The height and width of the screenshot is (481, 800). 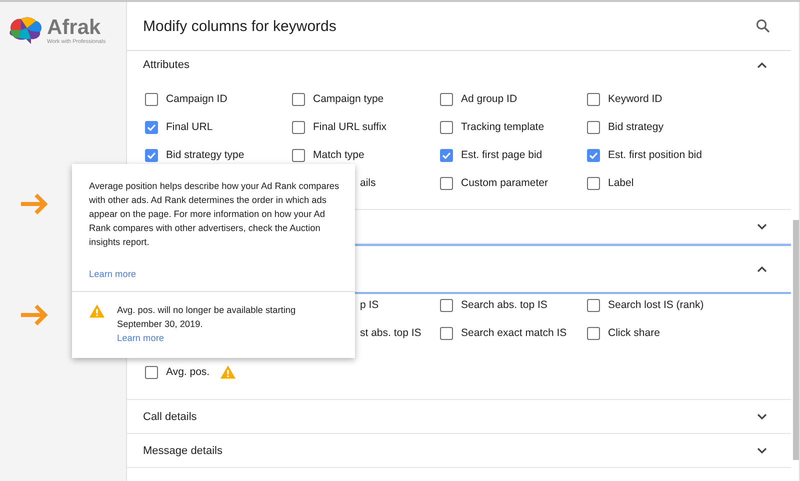 What do you see at coordinates (489, 99) in the screenshot?
I see `checkbox-label: Ad group ID` at bounding box center [489, 99].